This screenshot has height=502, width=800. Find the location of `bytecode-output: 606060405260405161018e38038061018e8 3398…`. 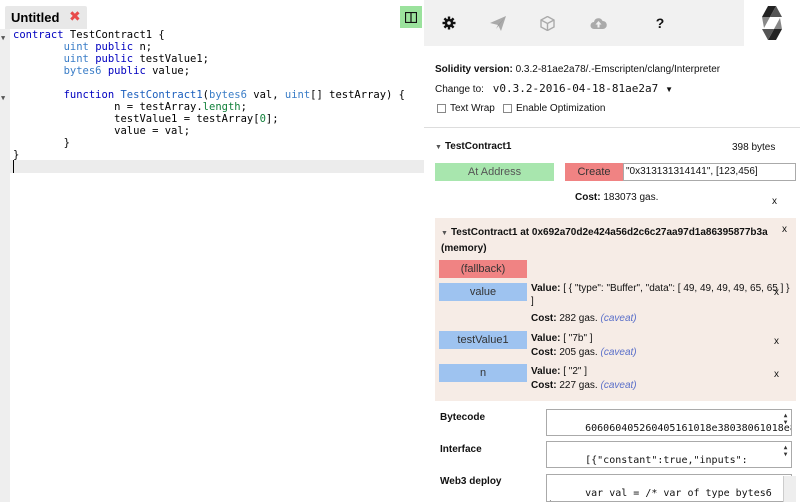

bytecode-output: 606060405260405161018e38038061018e8 3398… is located at coordinates (669, 422).